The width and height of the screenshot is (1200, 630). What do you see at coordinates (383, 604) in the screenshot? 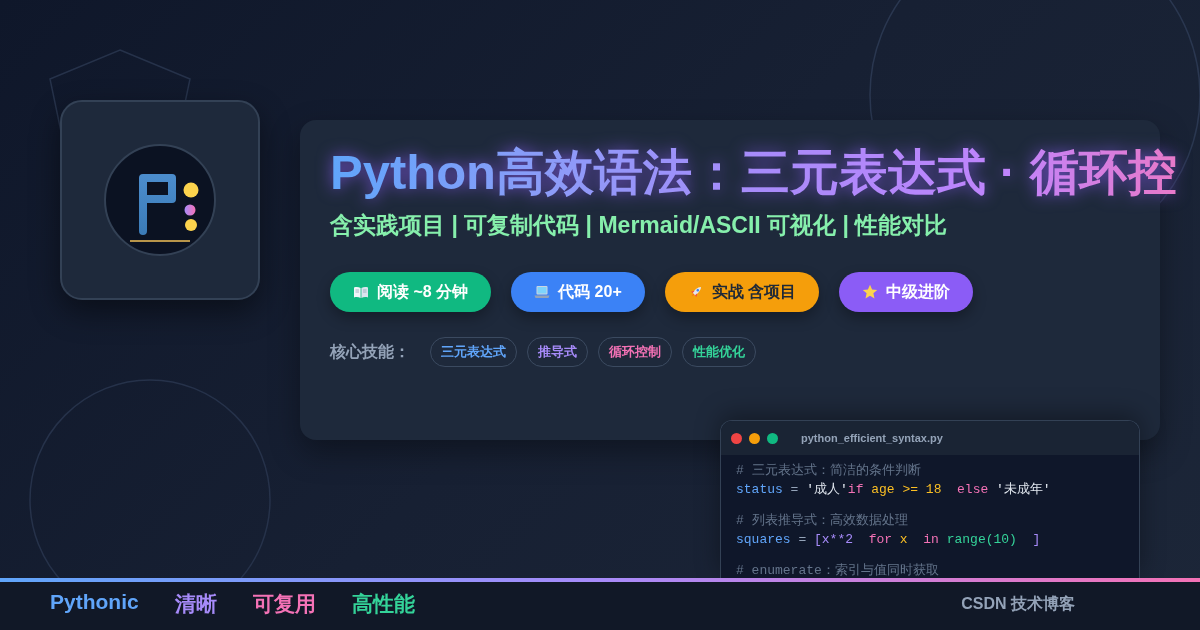
I see `footer-keyword: 高性能` at bounding box center [383, 604].